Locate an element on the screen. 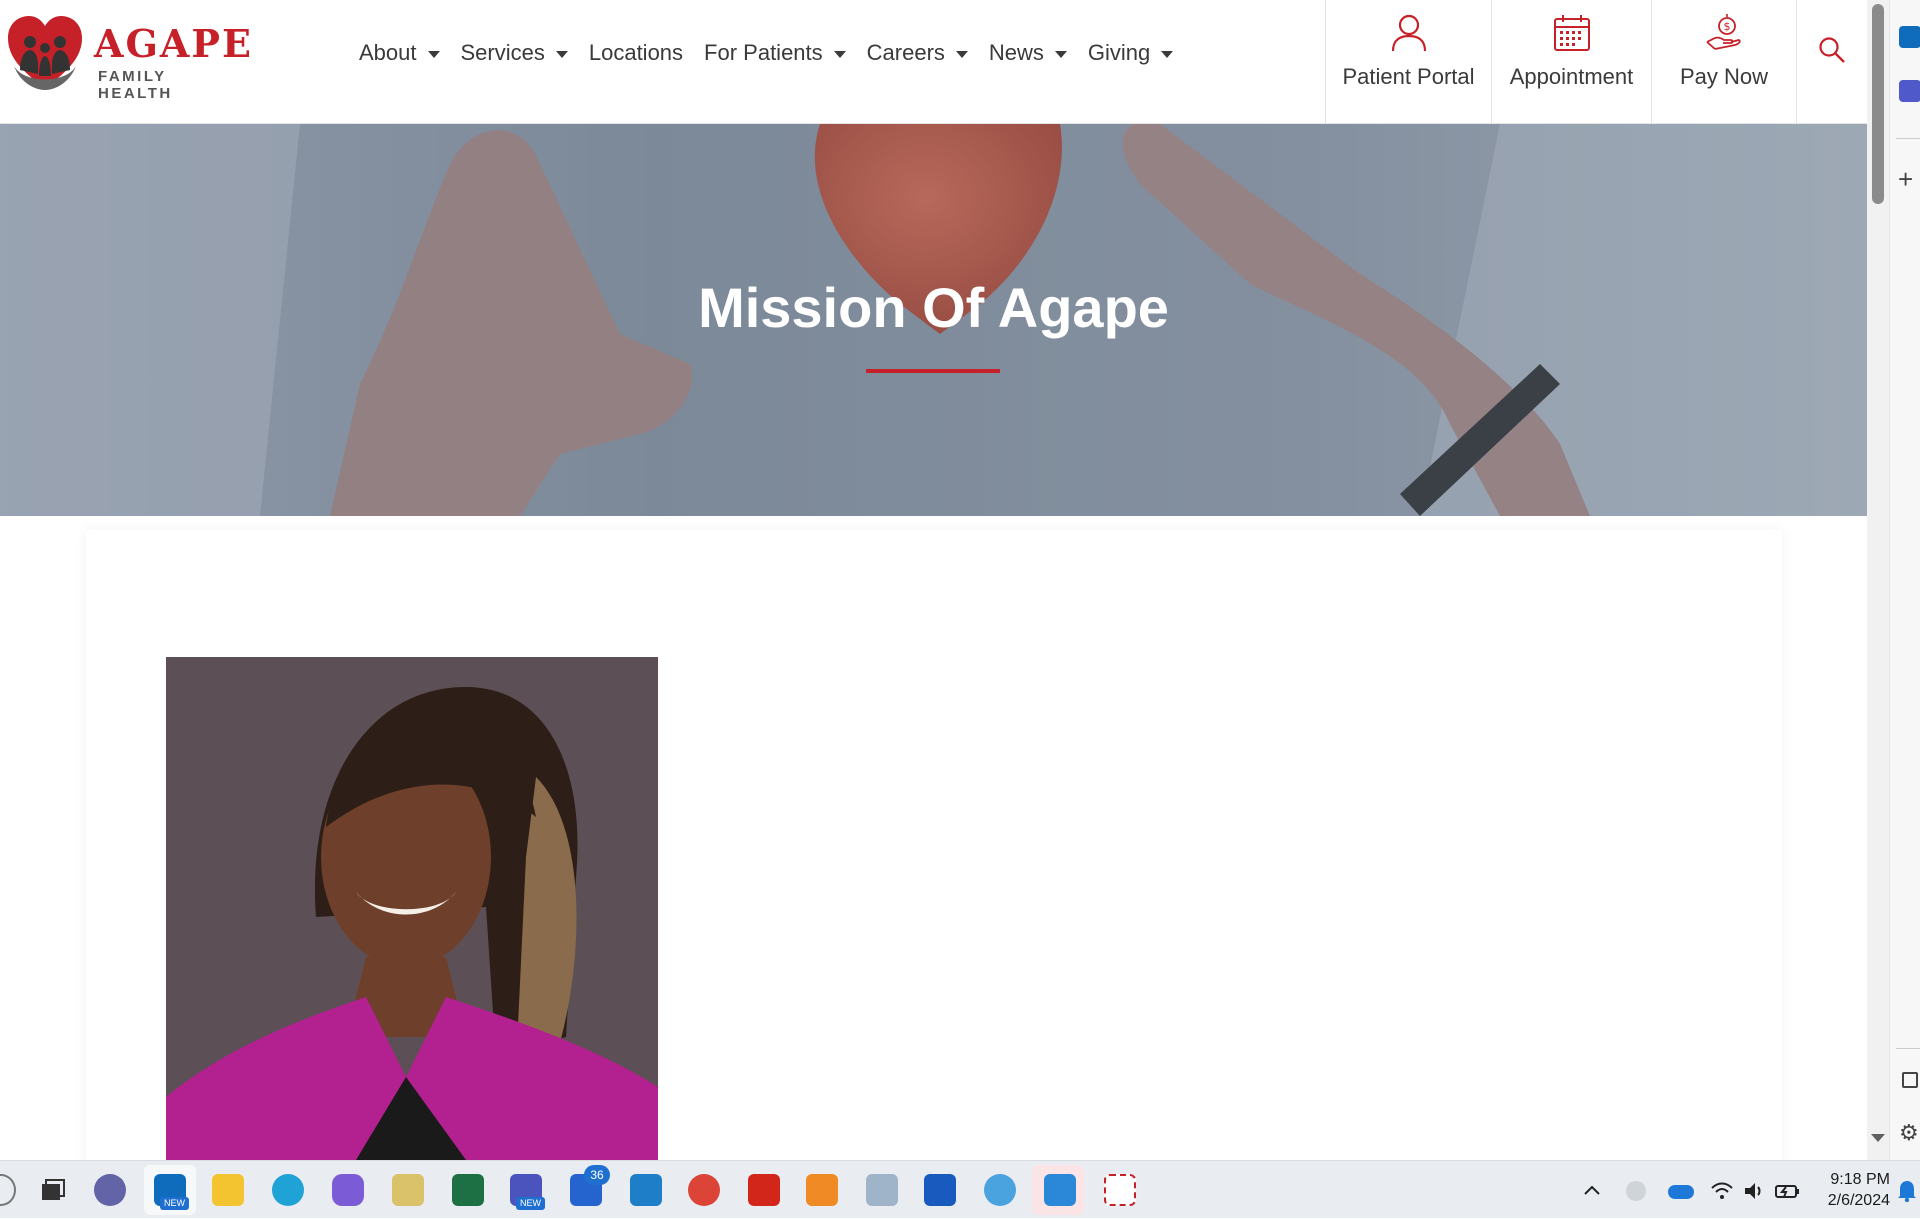  acrobat-icon is located at coordinates (764, 1190).